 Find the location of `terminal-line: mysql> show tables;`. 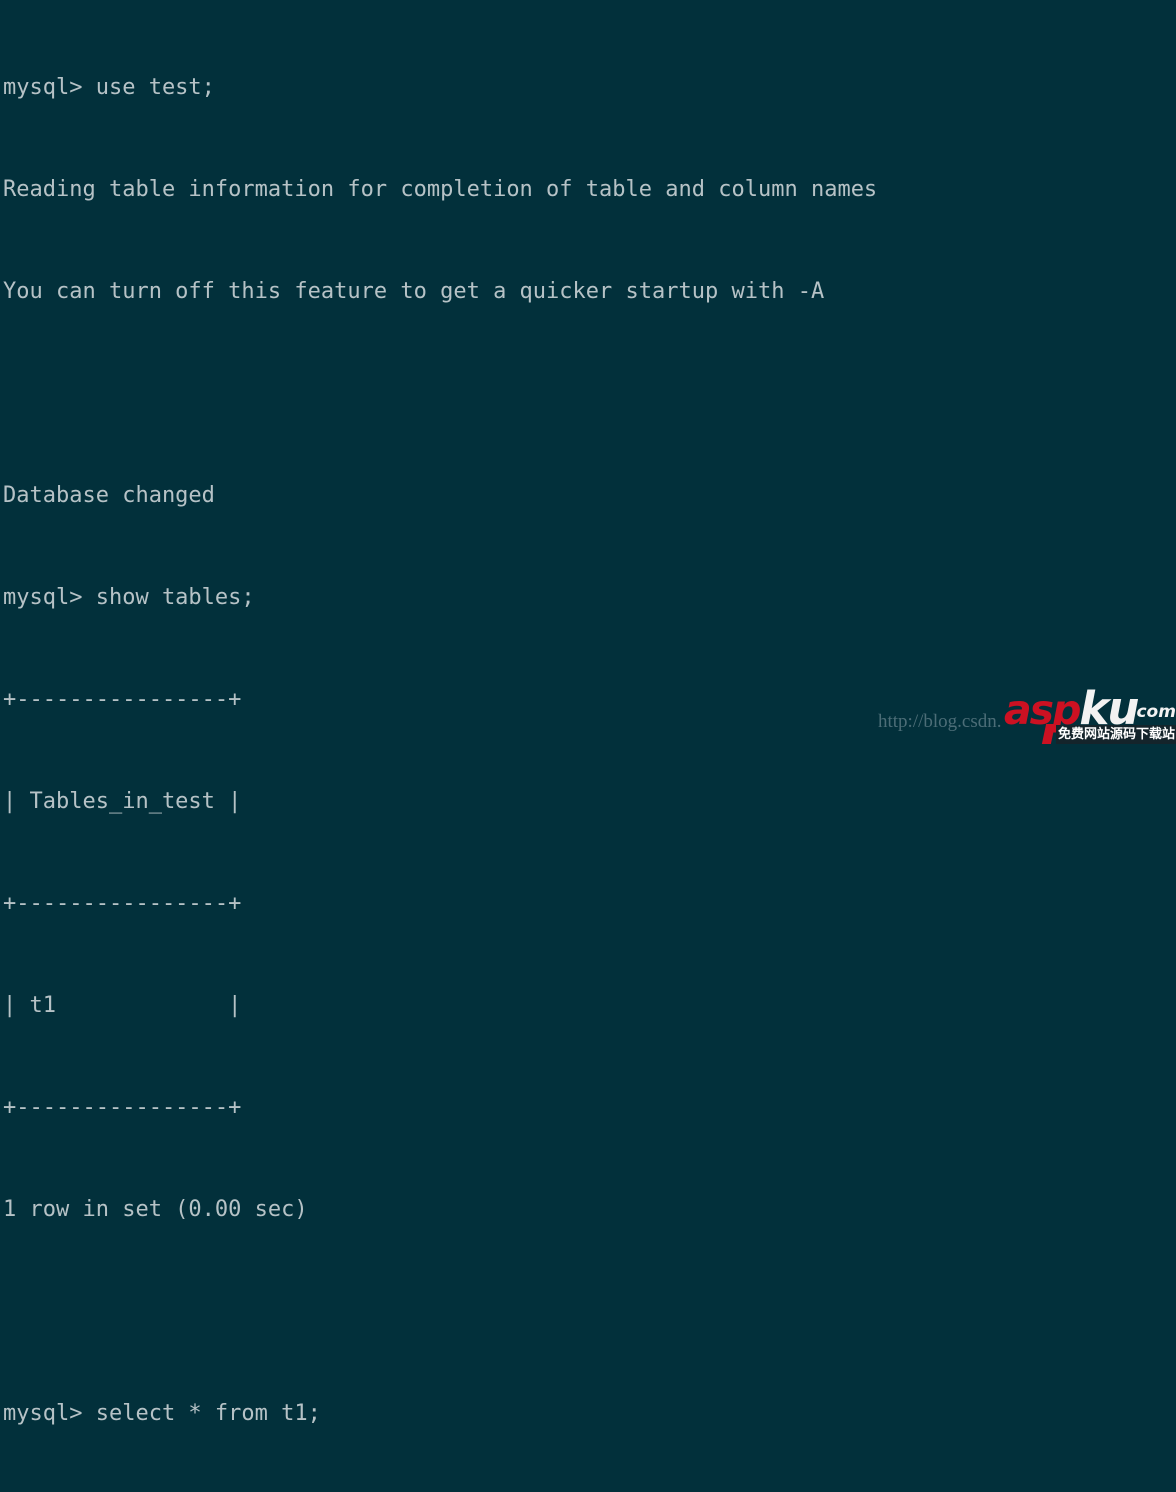

terminal-line: mysql> show tables; is located at coordinates (129, 597).